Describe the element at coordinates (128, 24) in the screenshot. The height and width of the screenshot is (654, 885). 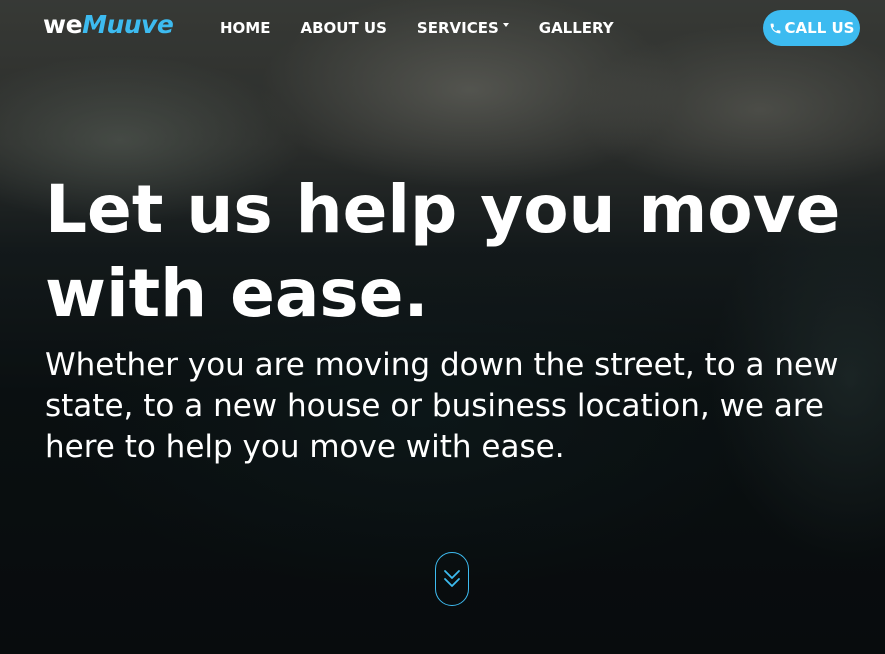
I see `brand-logo-muuve: Muuve` at that location.